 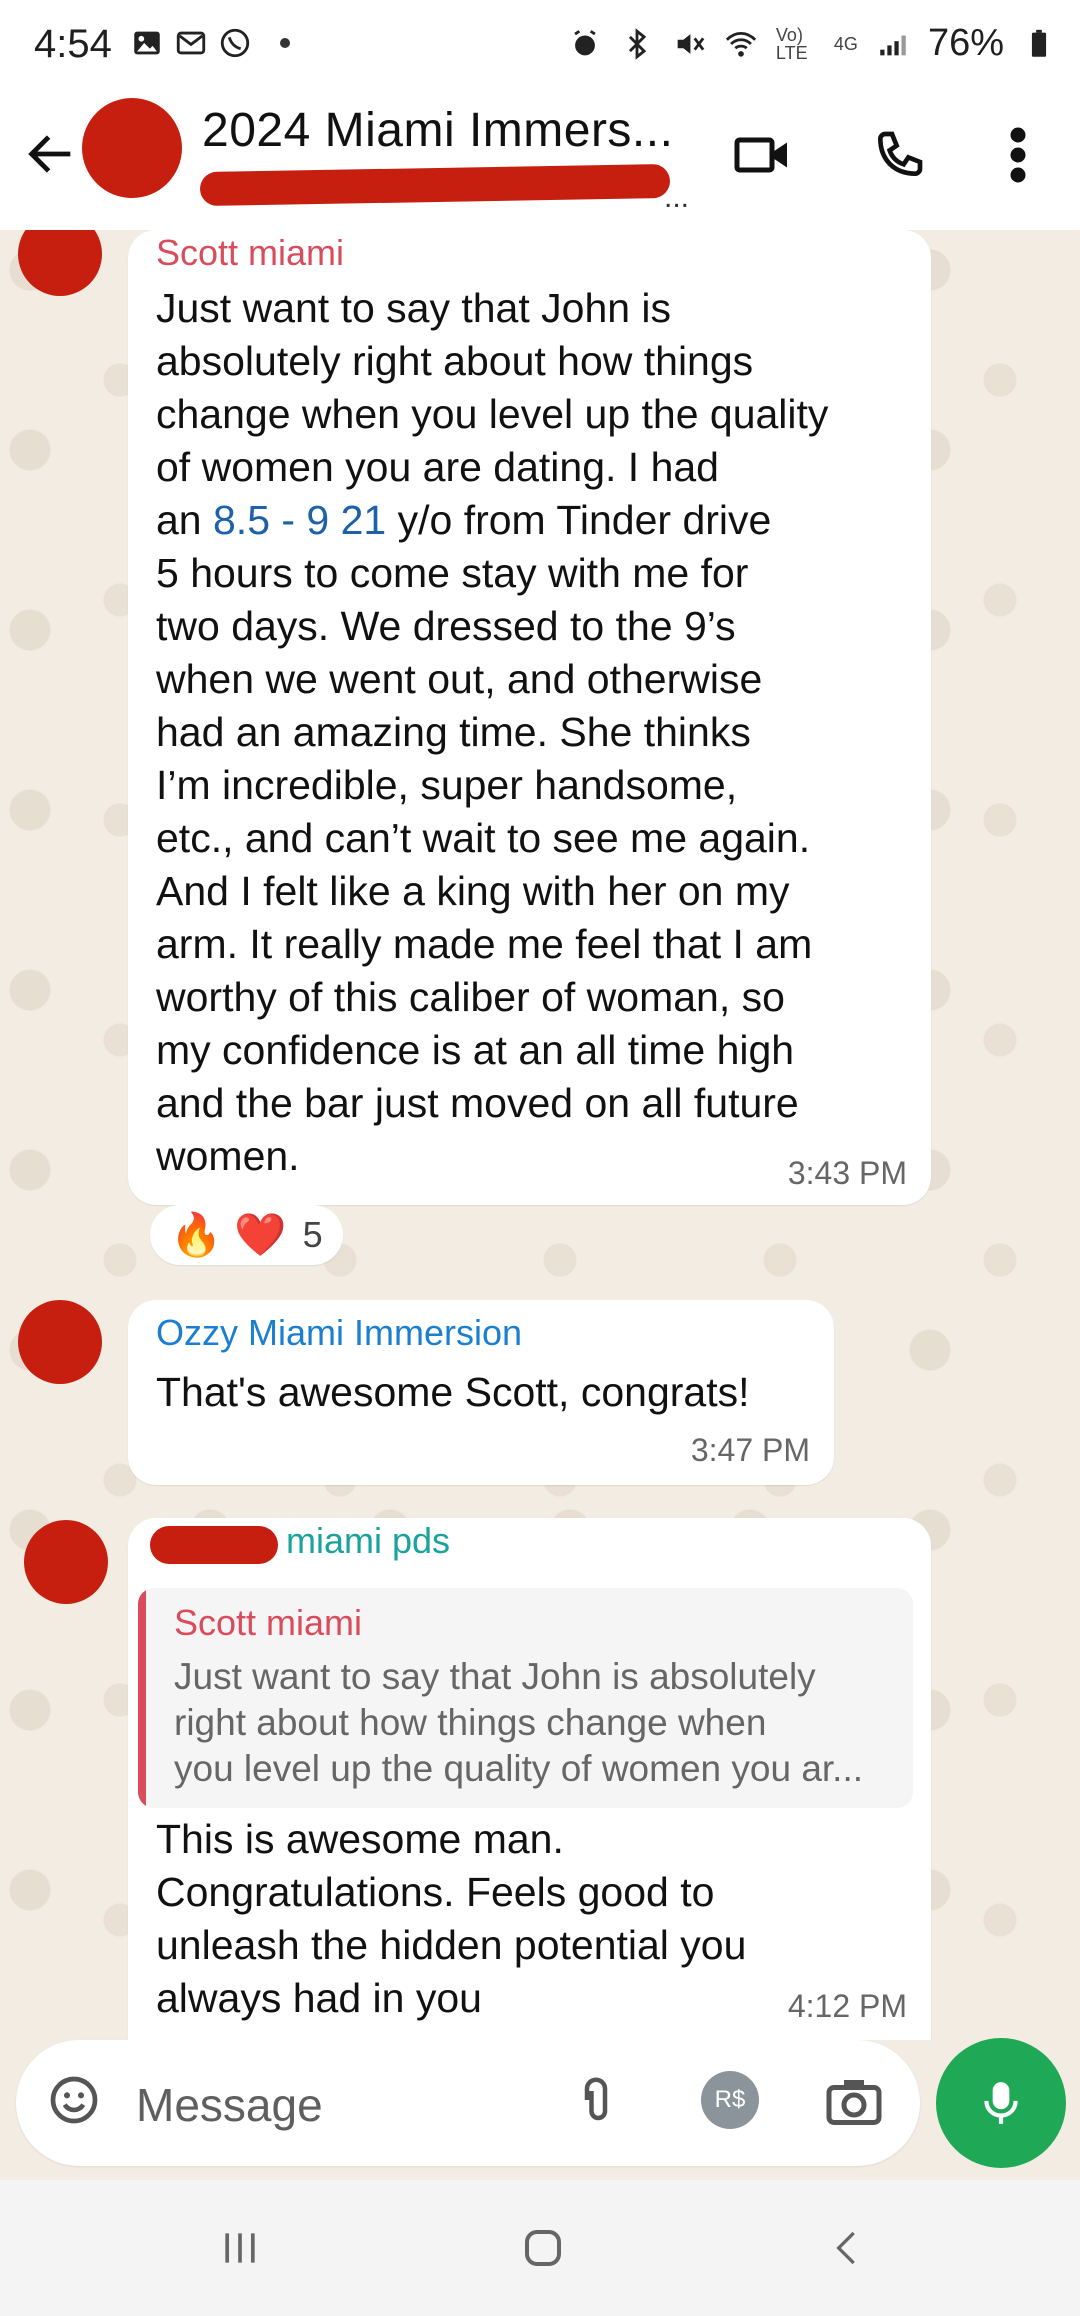 What do you see at coordinates (475, 1050) in the screenshot?
I see `text-line: my confidence is at an all time high` at bounding box center [475, 1050].